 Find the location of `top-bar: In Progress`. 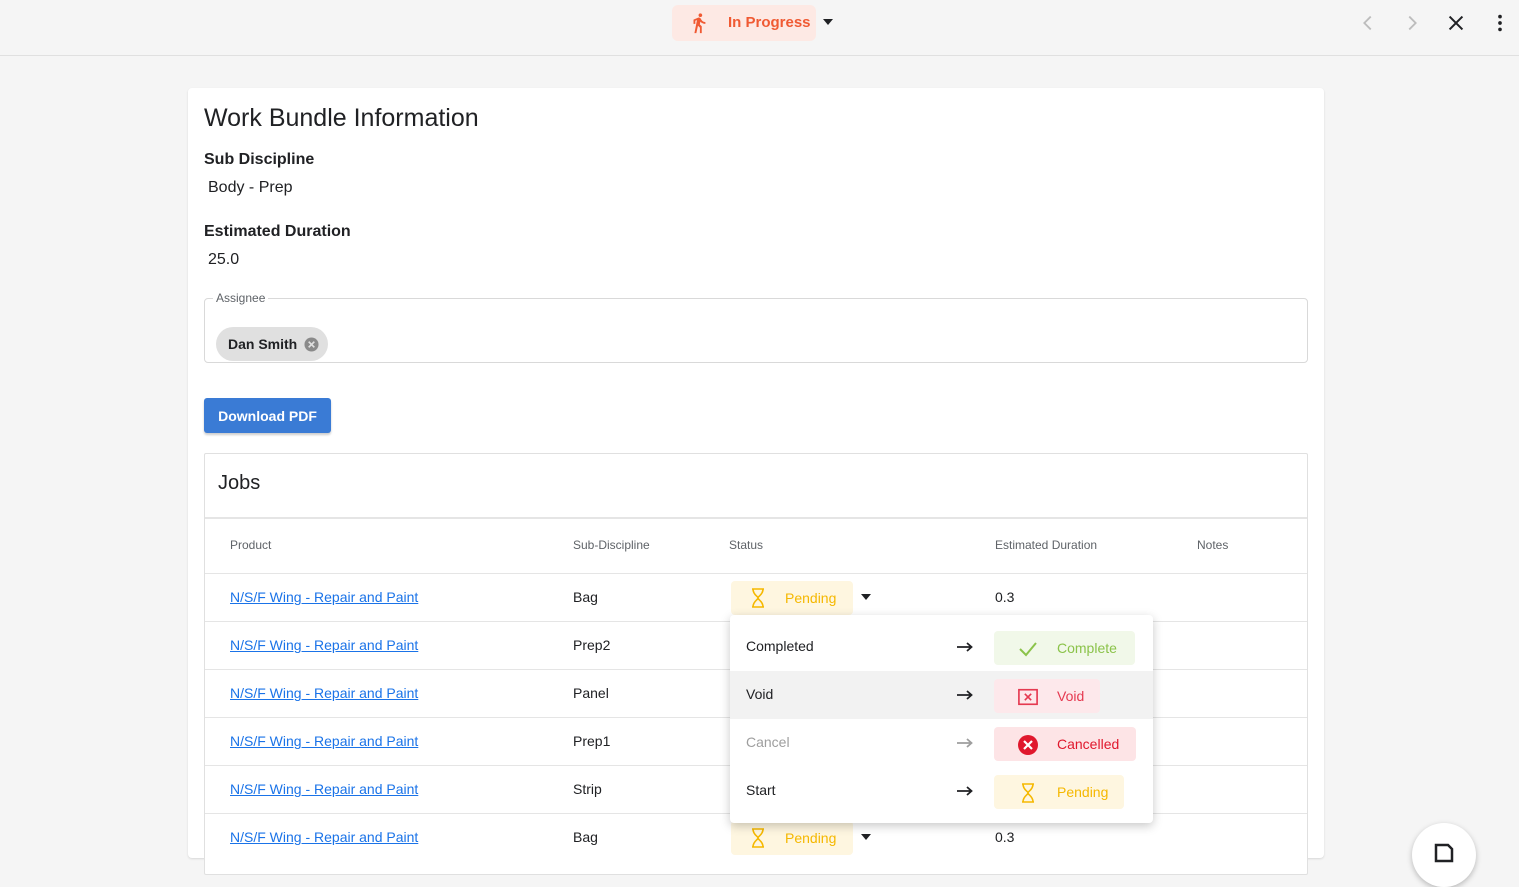

top-bar: In Progress is located at coordinates (759, 28).